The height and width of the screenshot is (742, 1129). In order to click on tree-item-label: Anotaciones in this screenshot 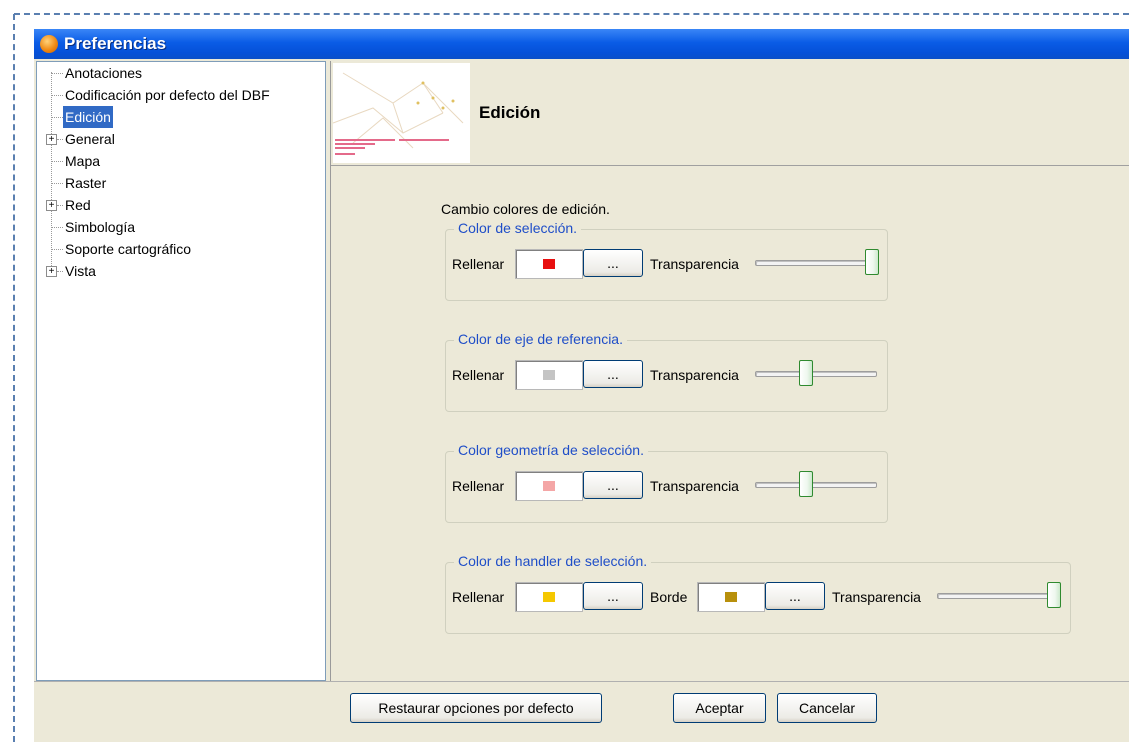, I will do `click(104, 73)`.